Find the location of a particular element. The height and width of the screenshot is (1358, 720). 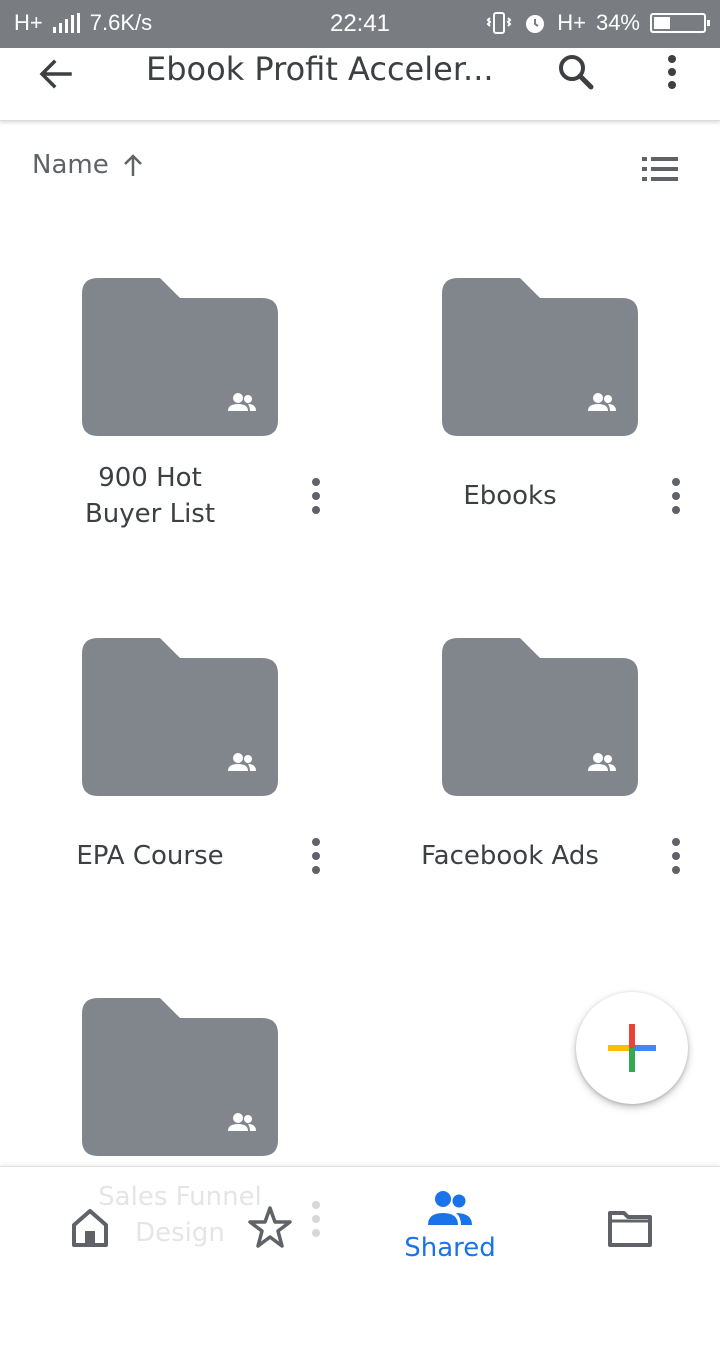

new-button is located at coordinates (632, 1048).